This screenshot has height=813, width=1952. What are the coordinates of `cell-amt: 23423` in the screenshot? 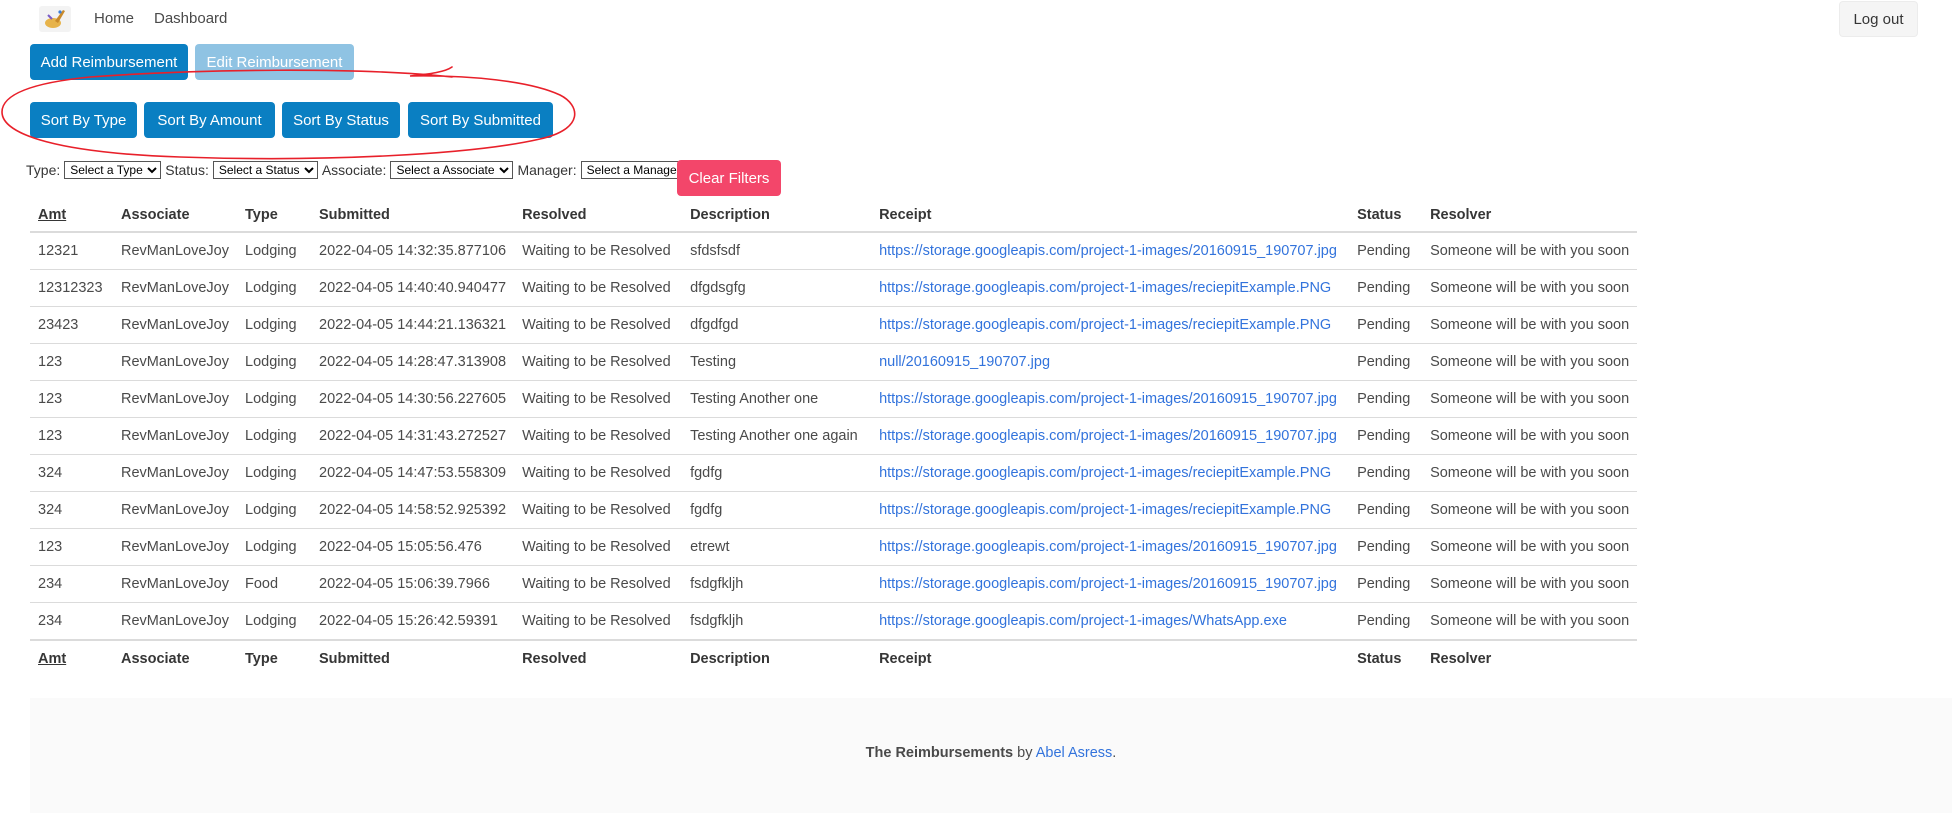 It's located at (71, 325).